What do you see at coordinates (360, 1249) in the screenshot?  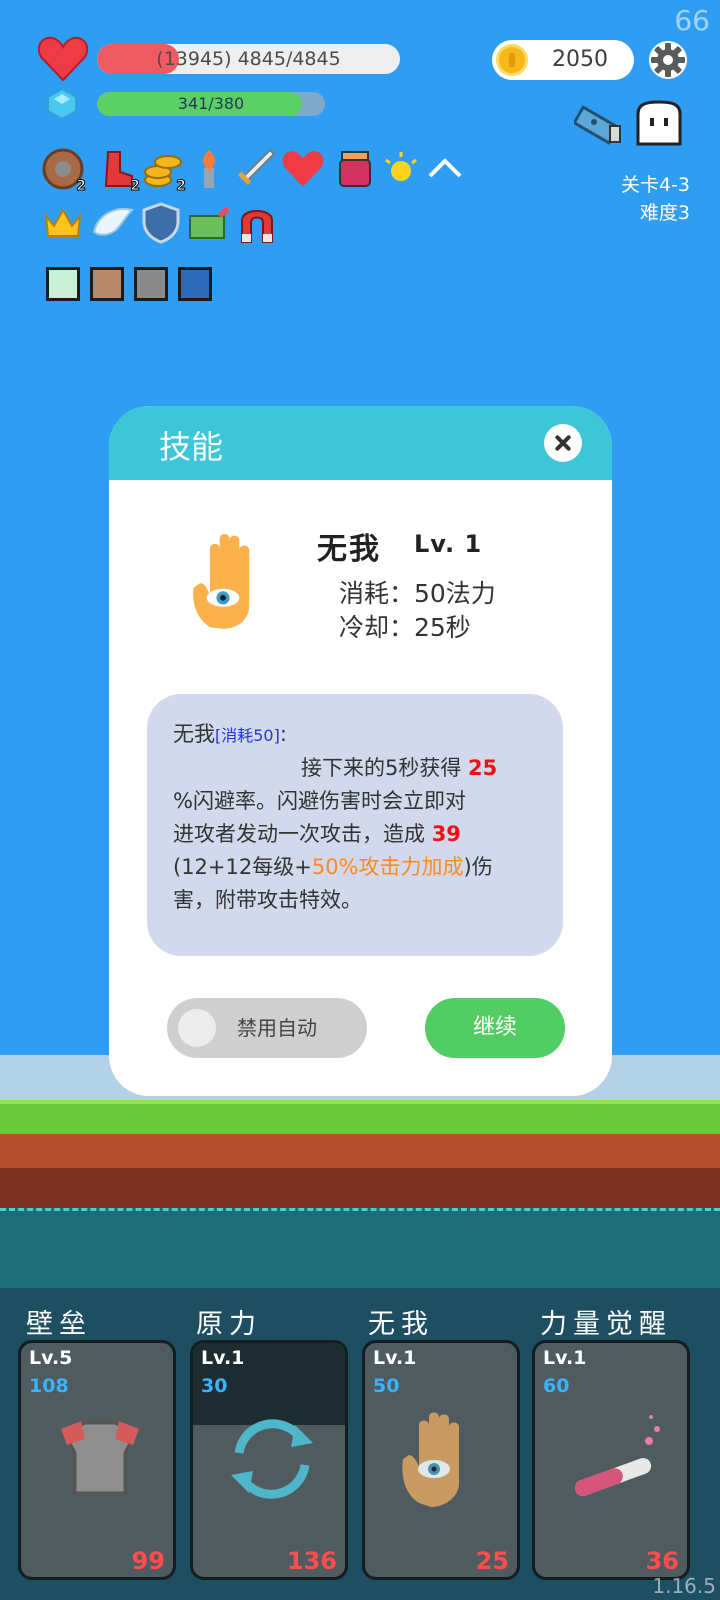 I see `water-strip` at bounding box center [360, 1249].